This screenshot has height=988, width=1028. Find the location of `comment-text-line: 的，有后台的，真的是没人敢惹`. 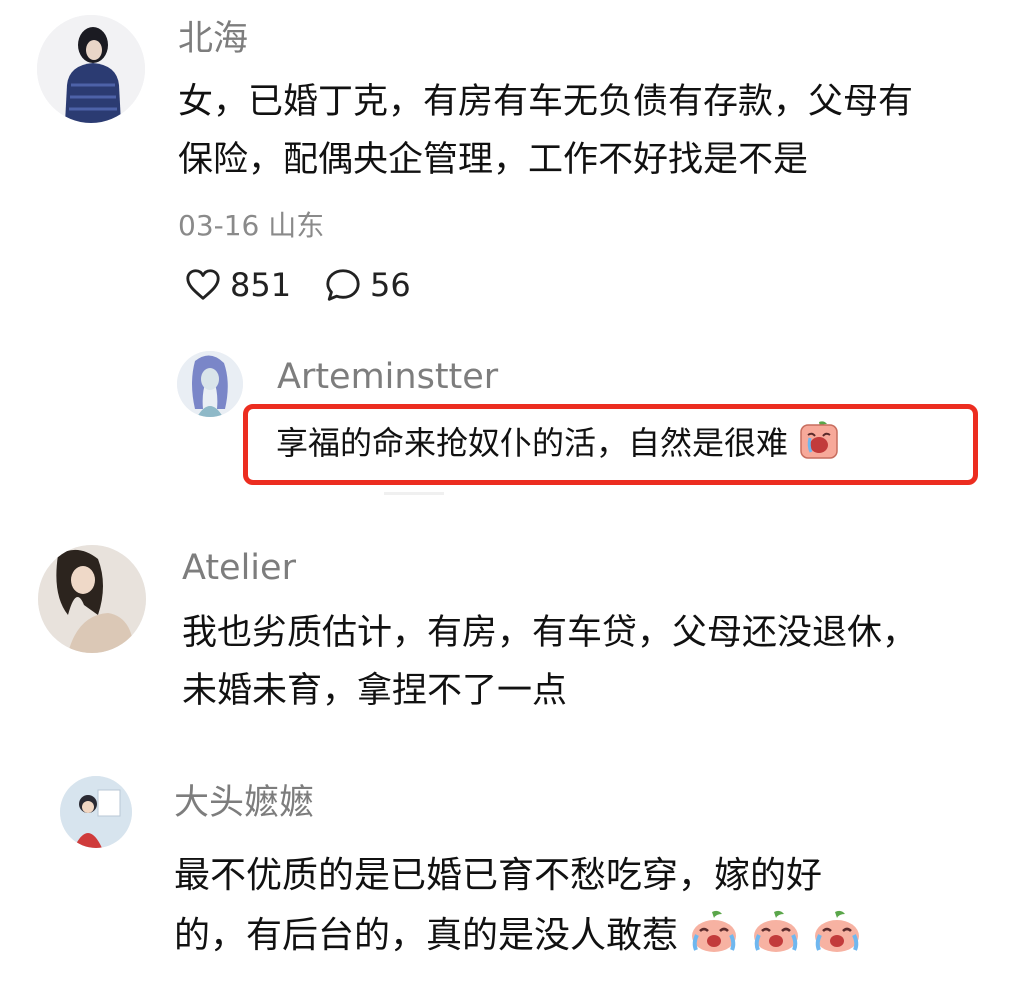

comment-text-line: 的，有后台的，真的是没人敢惹 is located at coordinates (599, 939).